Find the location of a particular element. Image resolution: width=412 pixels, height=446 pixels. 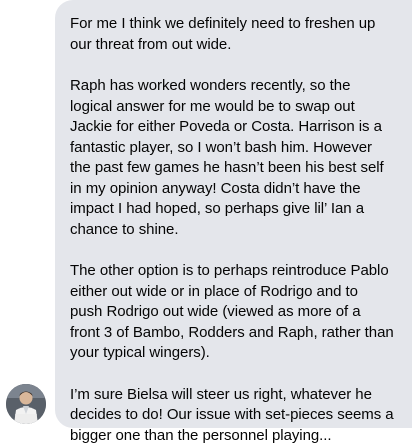

avatar is located at coordinates (26, 404).